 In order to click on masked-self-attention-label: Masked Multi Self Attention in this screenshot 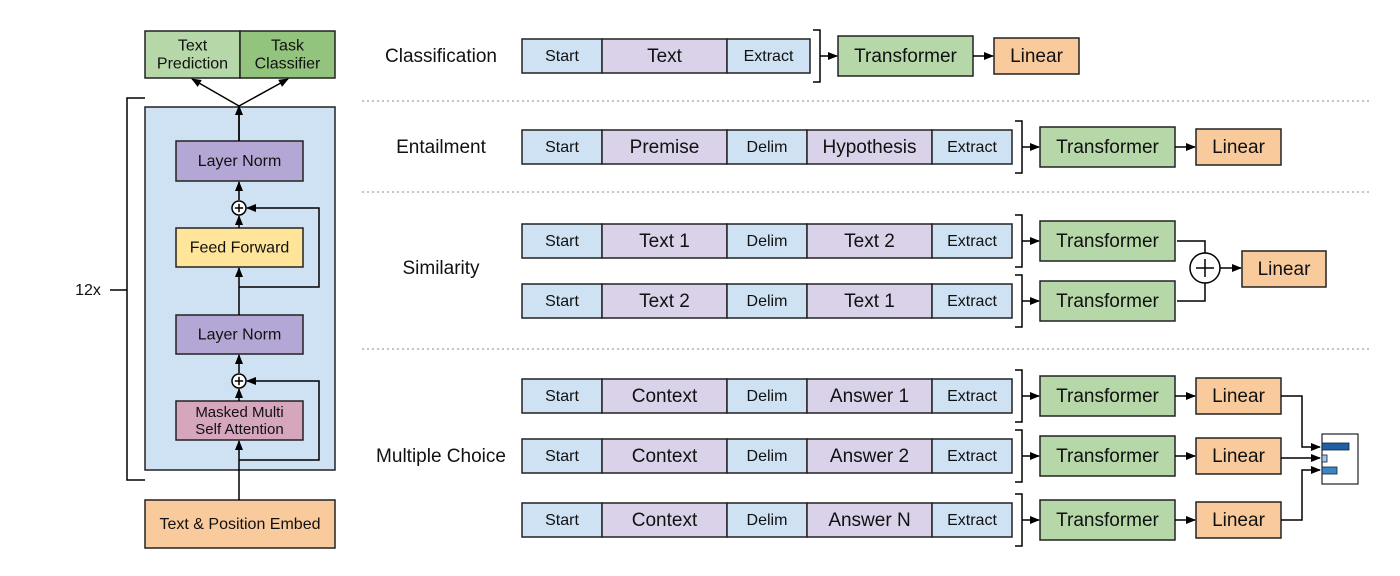, I will do `click(239, 420)`.